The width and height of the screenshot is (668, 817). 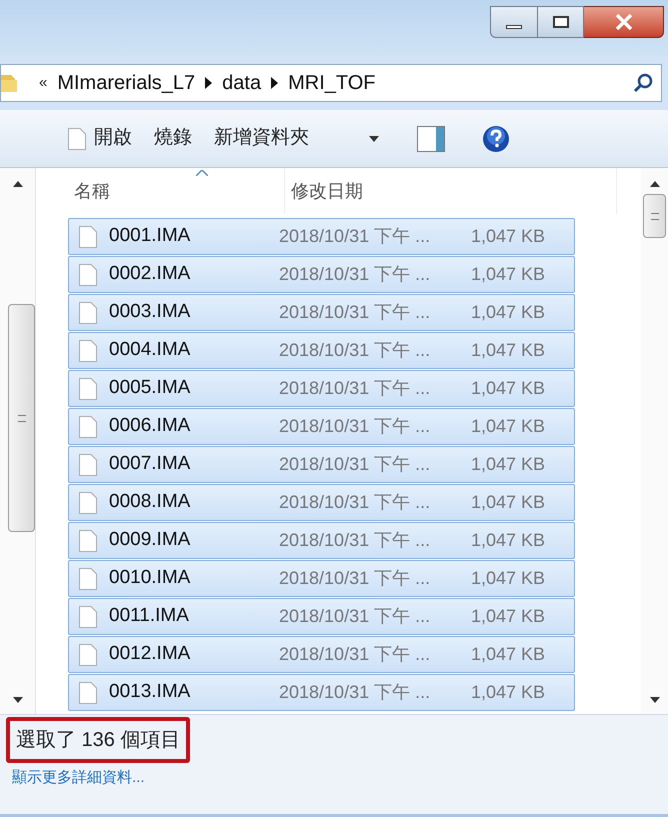 I want to click on file-row: 0010.IMA 2018/10/31 下午 ... 1,047 KB, so click(x=321, y=578).